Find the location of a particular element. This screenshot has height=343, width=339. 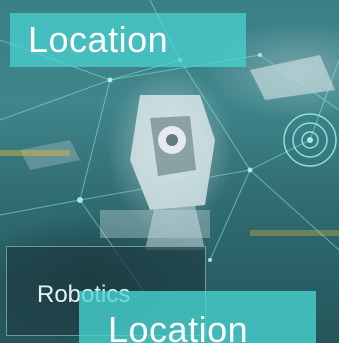

target-rings-icon is located at coordinates (310, 140).